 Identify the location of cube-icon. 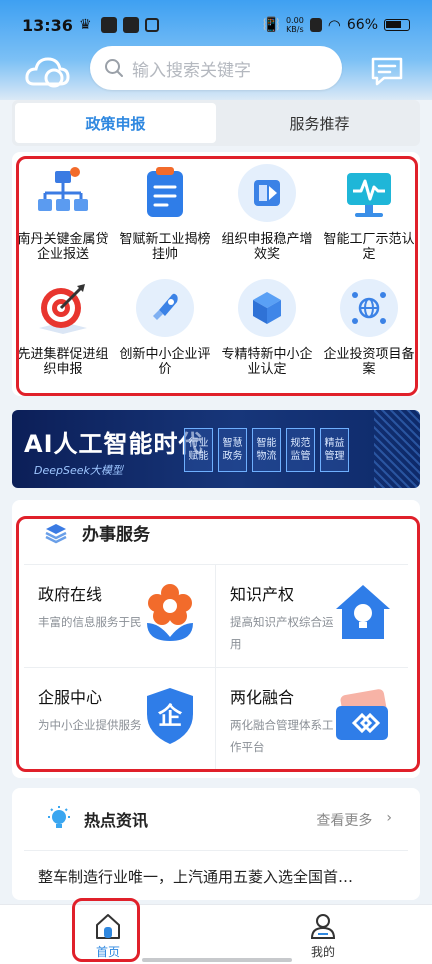
(267, 308).